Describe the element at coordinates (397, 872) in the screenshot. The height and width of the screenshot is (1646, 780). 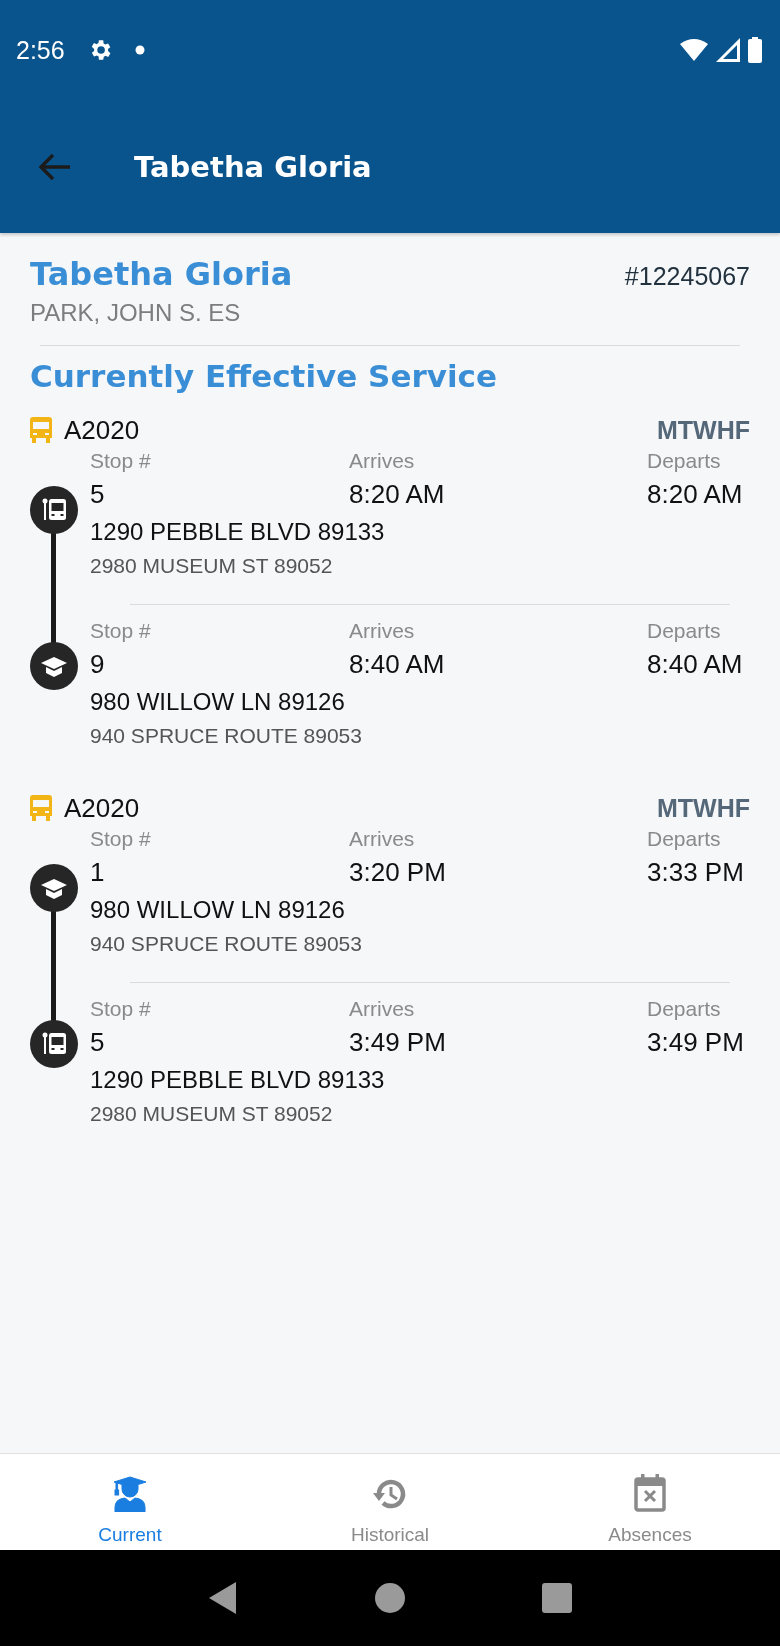
I see `arrival-time: 3:20 PM` at that location.